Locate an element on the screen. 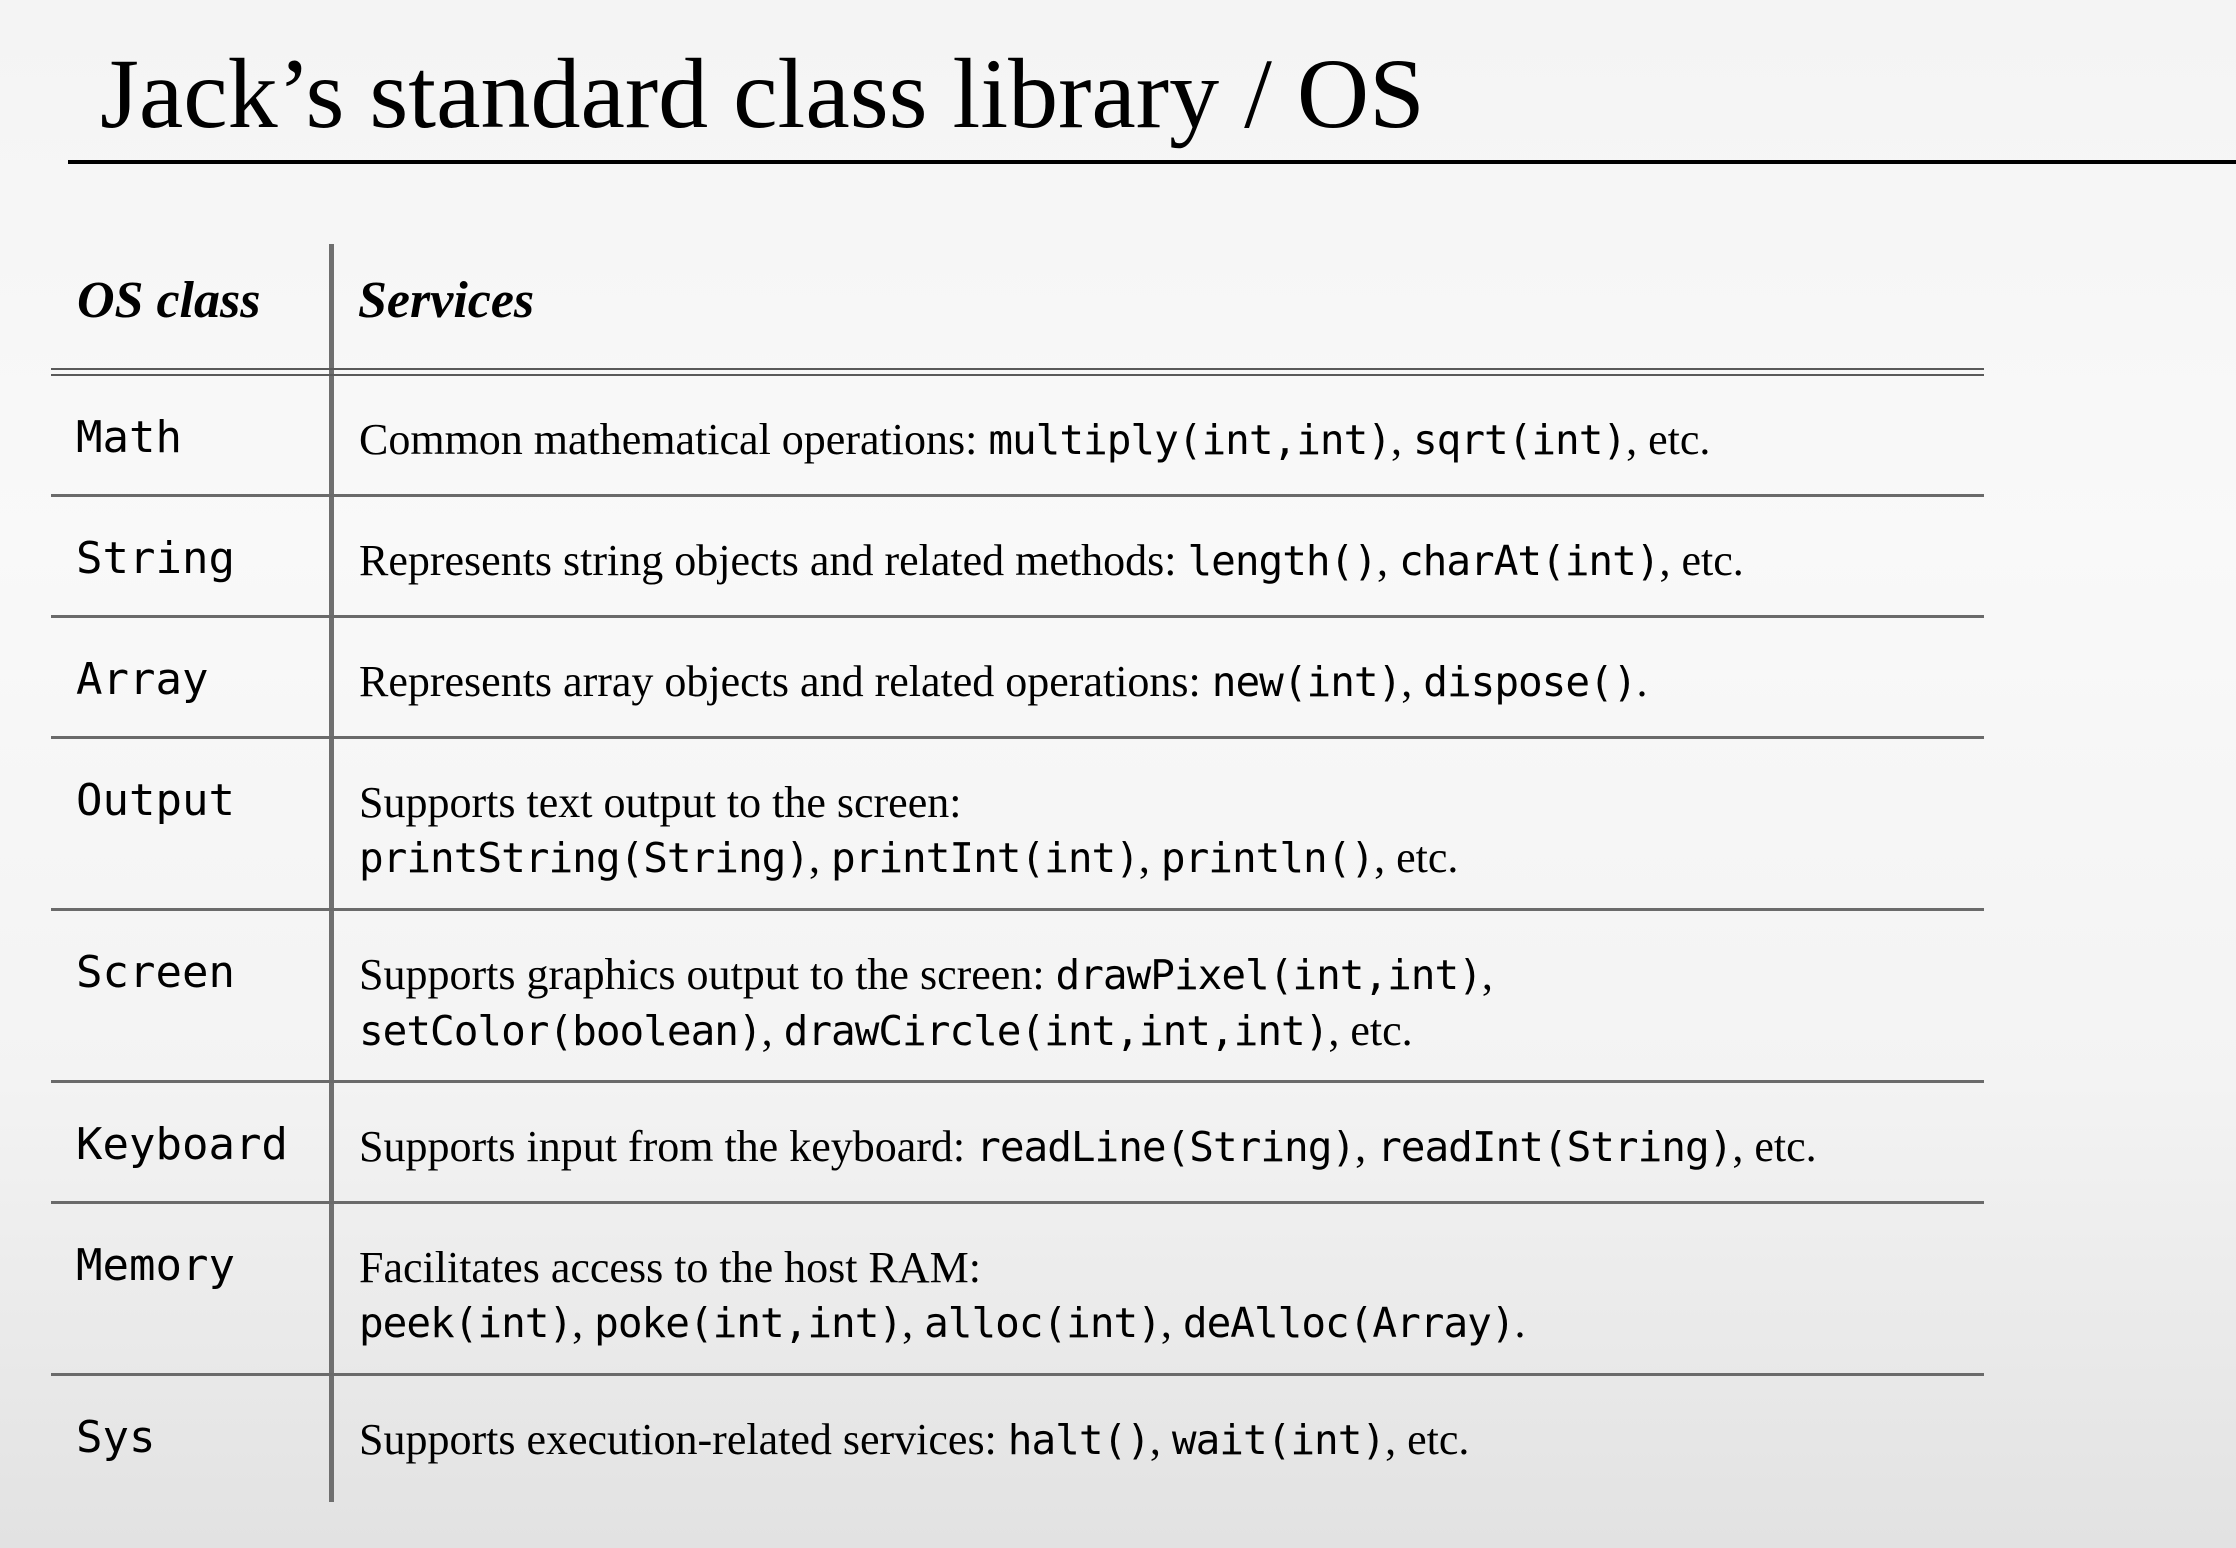 The width and height of the screenshot is (2236, 1548). method-signature: printString(String) is located at coordinates (584, 858).